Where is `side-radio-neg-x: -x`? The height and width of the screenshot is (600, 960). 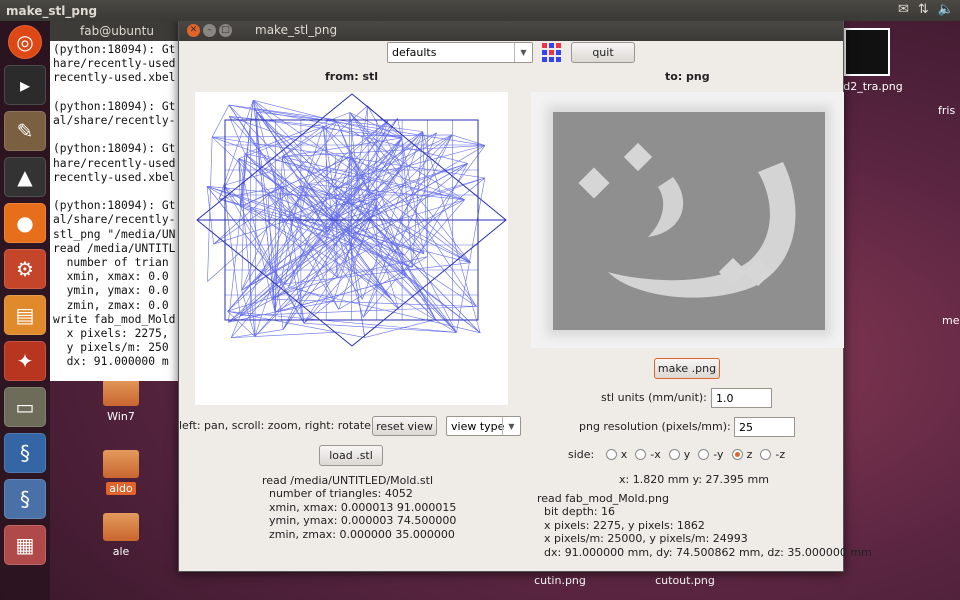 side-radio-neg-x: -x is located at coordinates (644, 454).